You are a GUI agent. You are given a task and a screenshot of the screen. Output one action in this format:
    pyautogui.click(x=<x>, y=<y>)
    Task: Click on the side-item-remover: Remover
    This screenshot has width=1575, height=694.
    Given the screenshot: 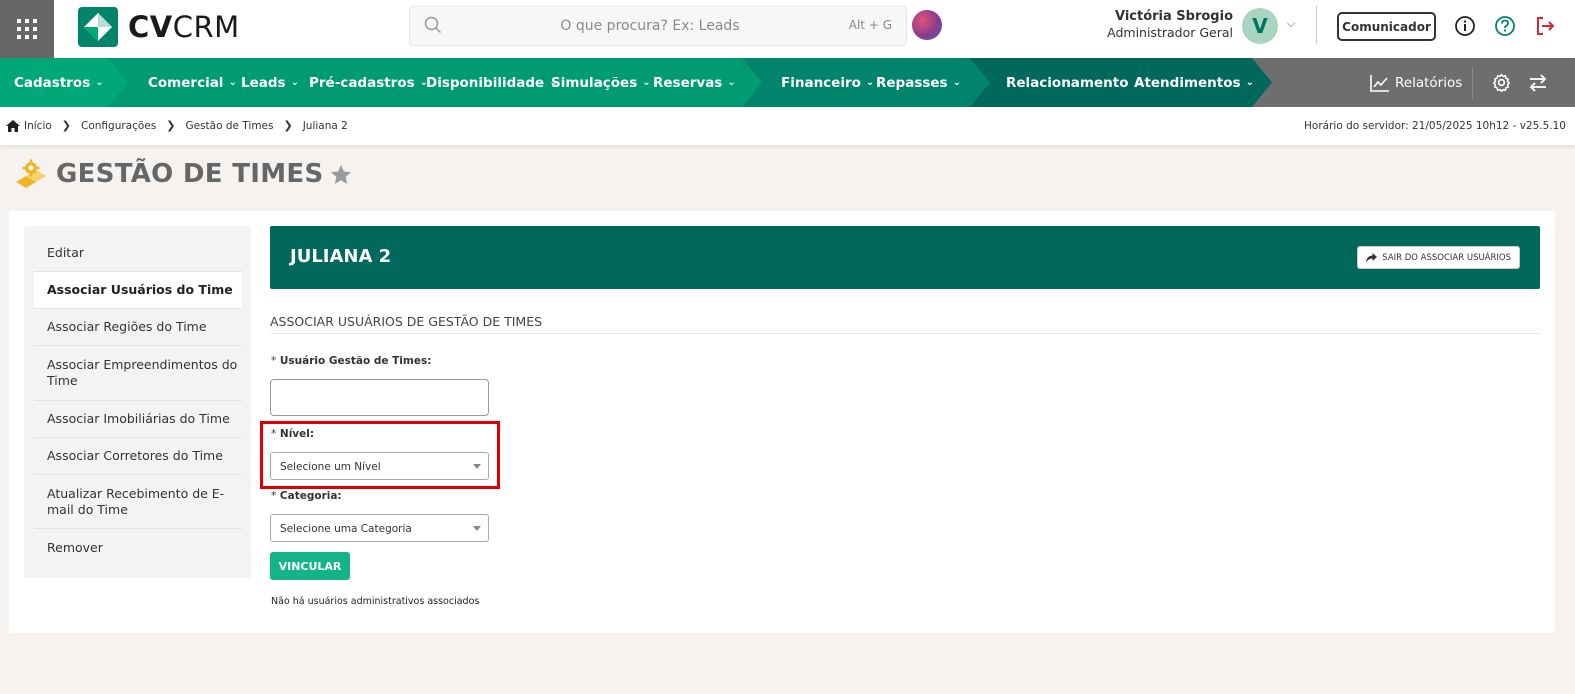 What is the action you would take?
    pyautogui.click(x=138, y=547)
    